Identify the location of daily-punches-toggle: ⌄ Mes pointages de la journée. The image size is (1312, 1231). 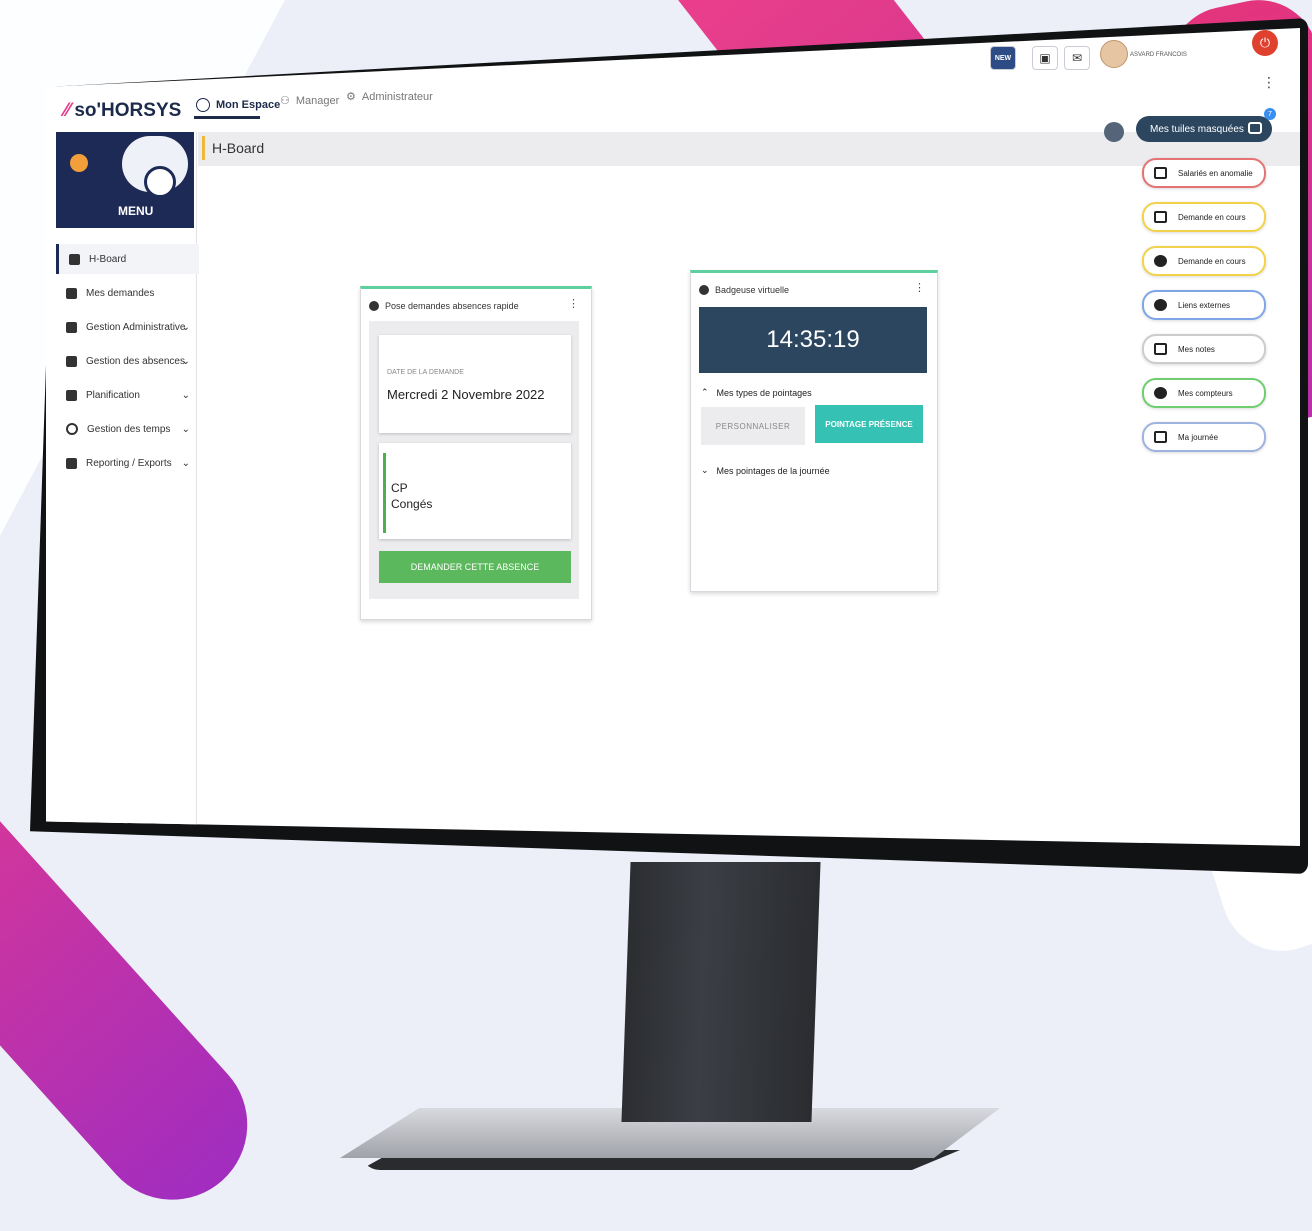
(765, 470).